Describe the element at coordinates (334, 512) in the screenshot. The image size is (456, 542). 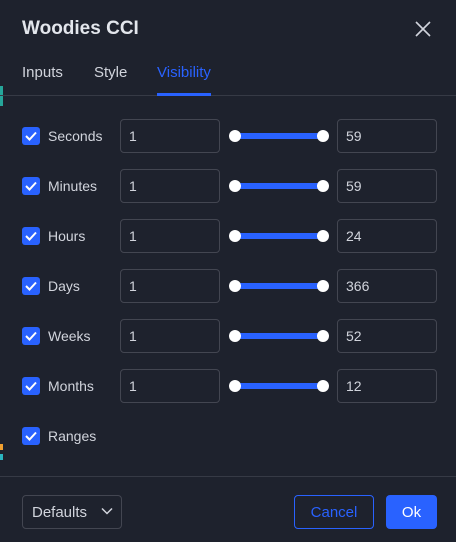
I see `cancel-button: Cancel` at that location.